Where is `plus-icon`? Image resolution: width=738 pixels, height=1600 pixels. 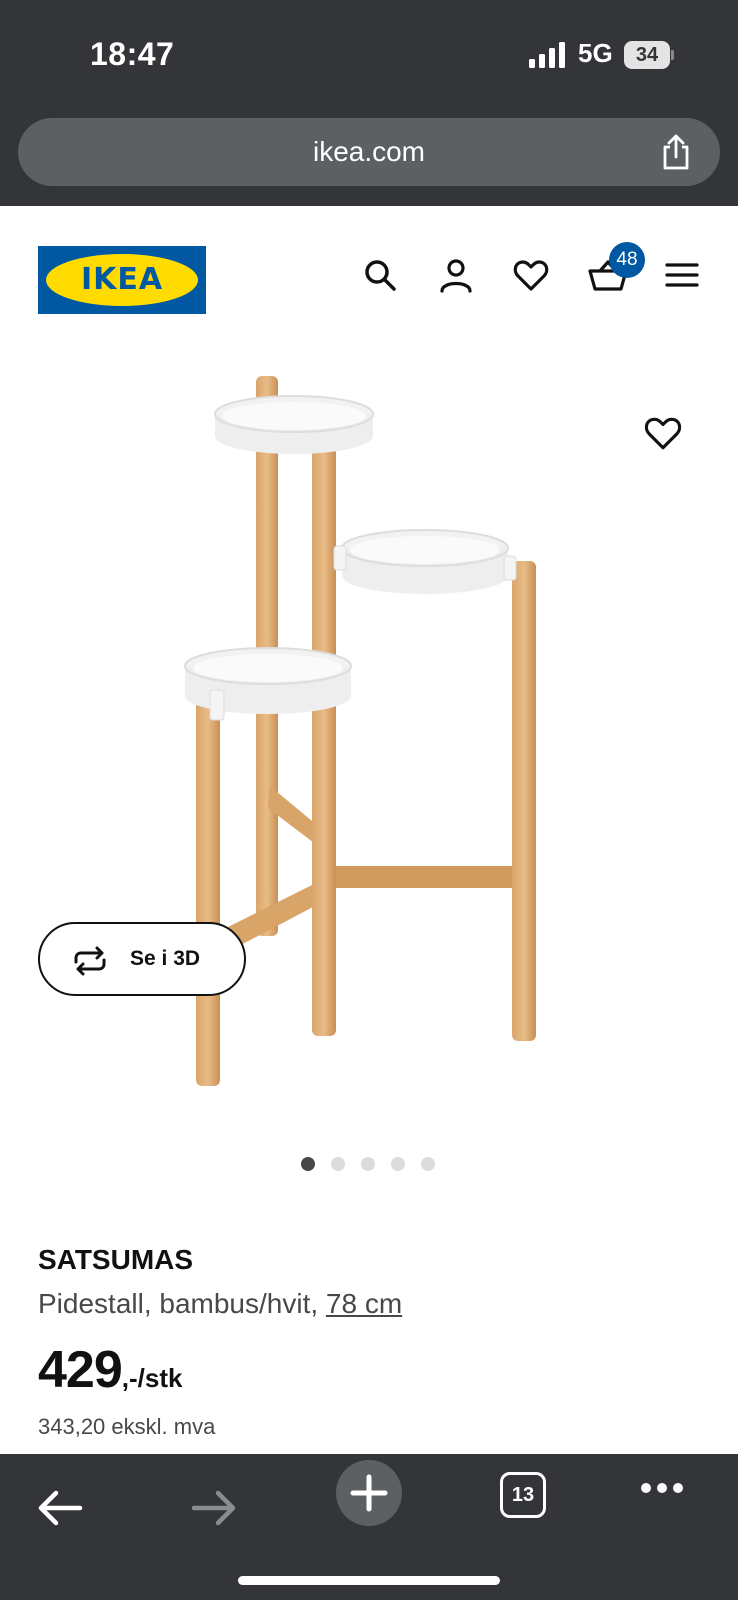 plus-icon is located at coordinates (369, 1493).